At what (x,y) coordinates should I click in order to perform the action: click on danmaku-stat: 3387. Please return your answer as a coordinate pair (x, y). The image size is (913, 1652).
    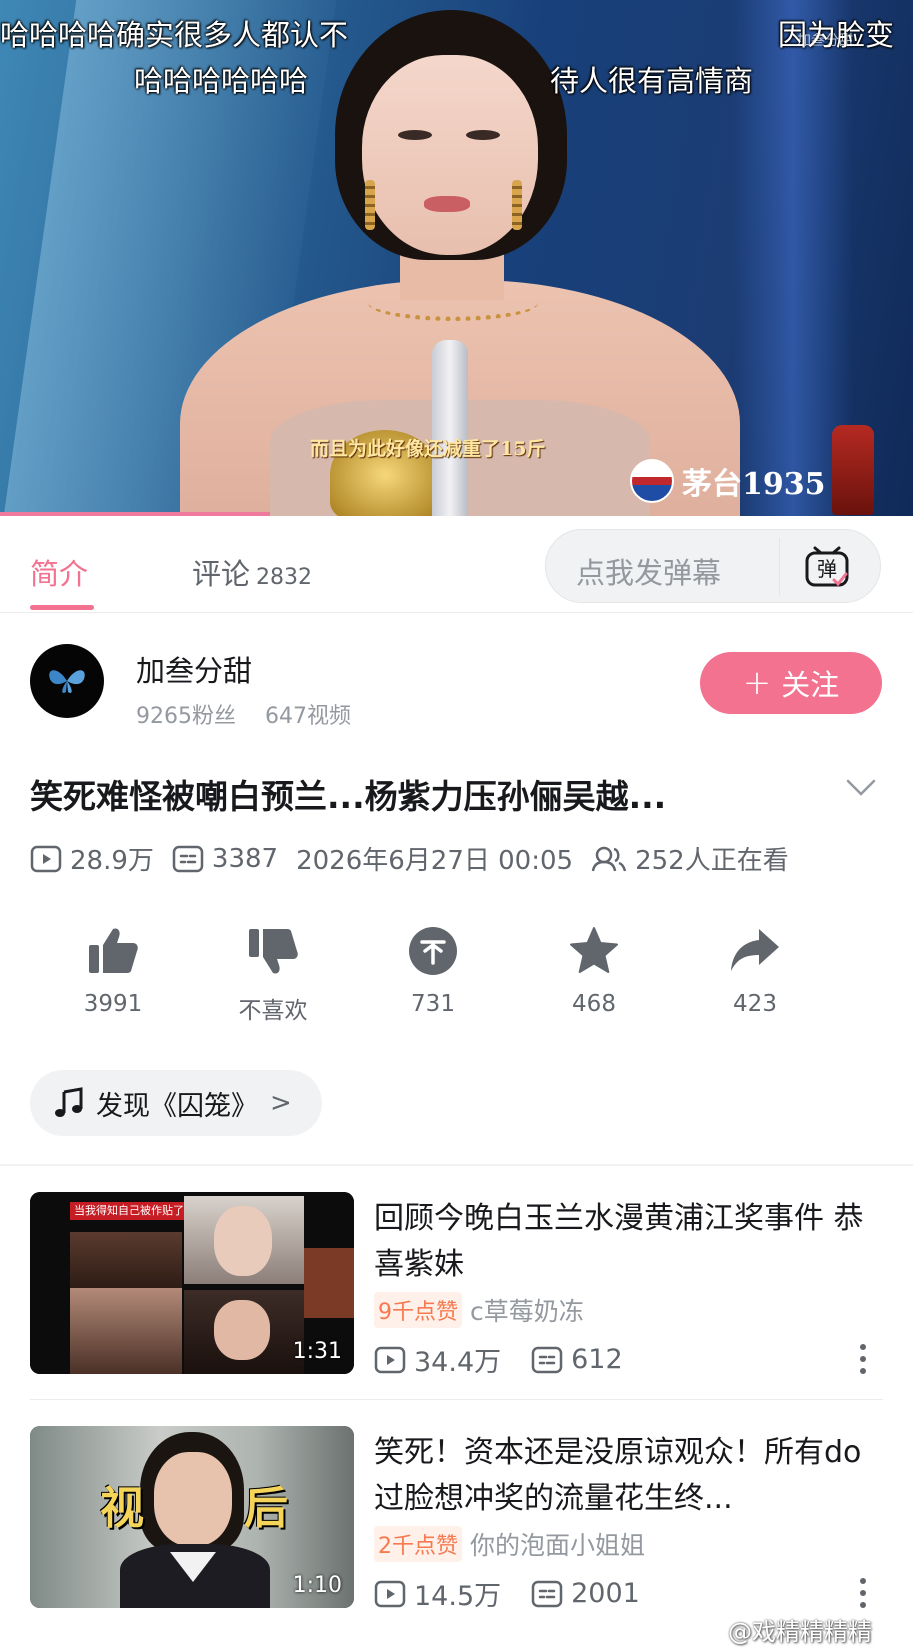
    Looking at the image, I should click on (225, 859).